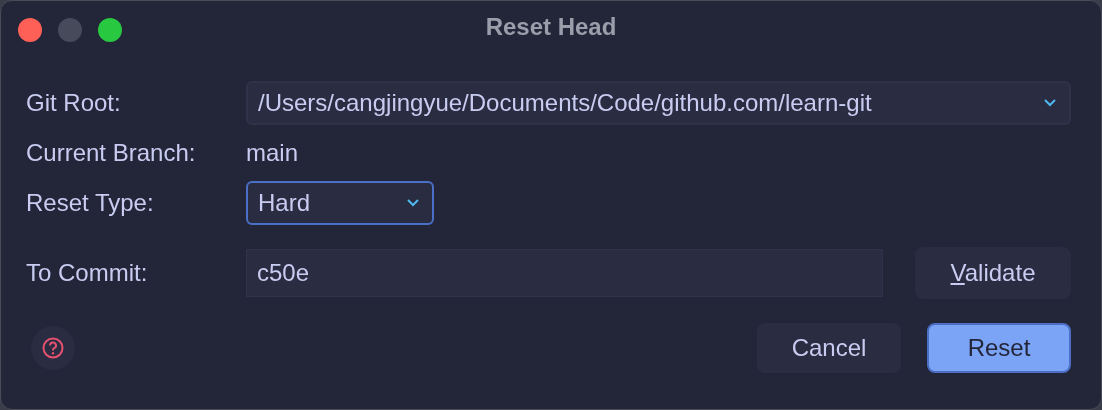 This screenshot has width=1102, height=410. I want to click on field-label: Current Branch:, so click(111, 153).